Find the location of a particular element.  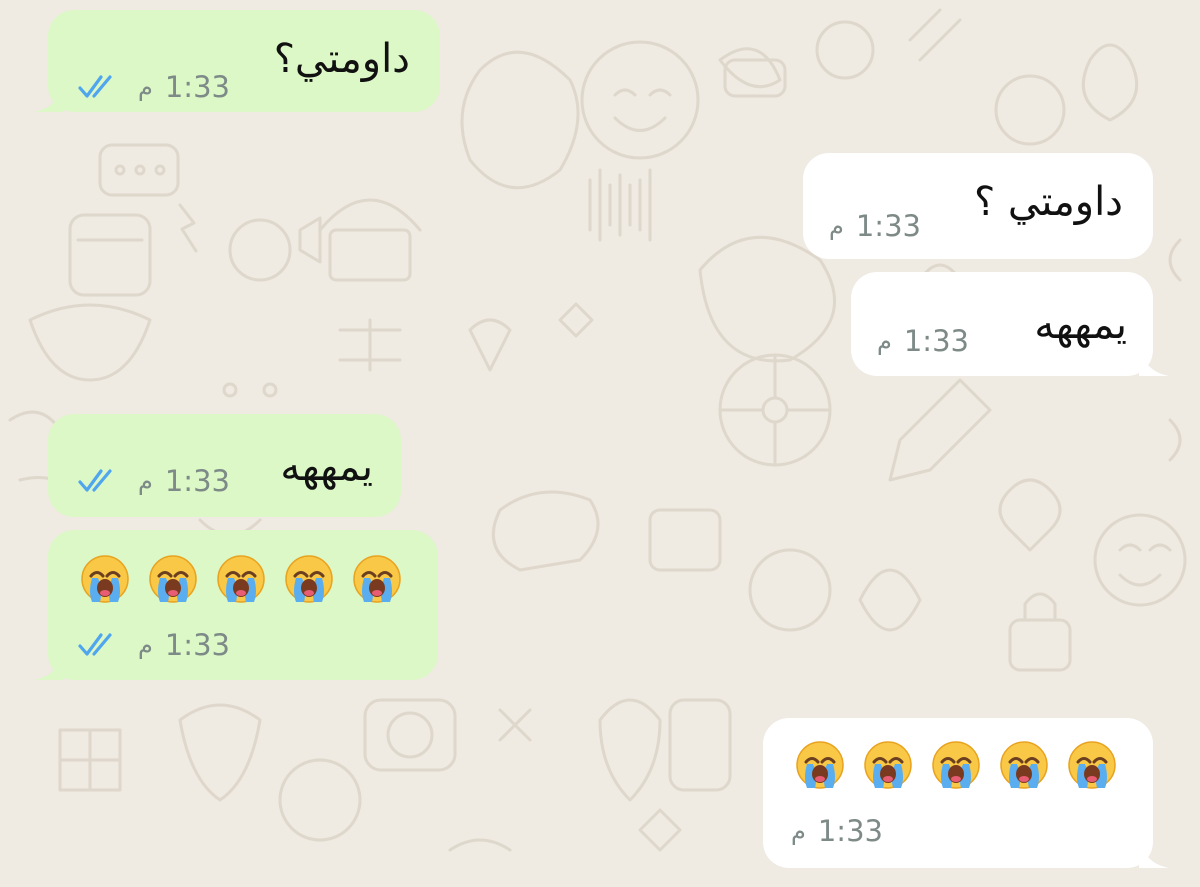

message-text: داومتي؟ is located at coordinates (341, 59).